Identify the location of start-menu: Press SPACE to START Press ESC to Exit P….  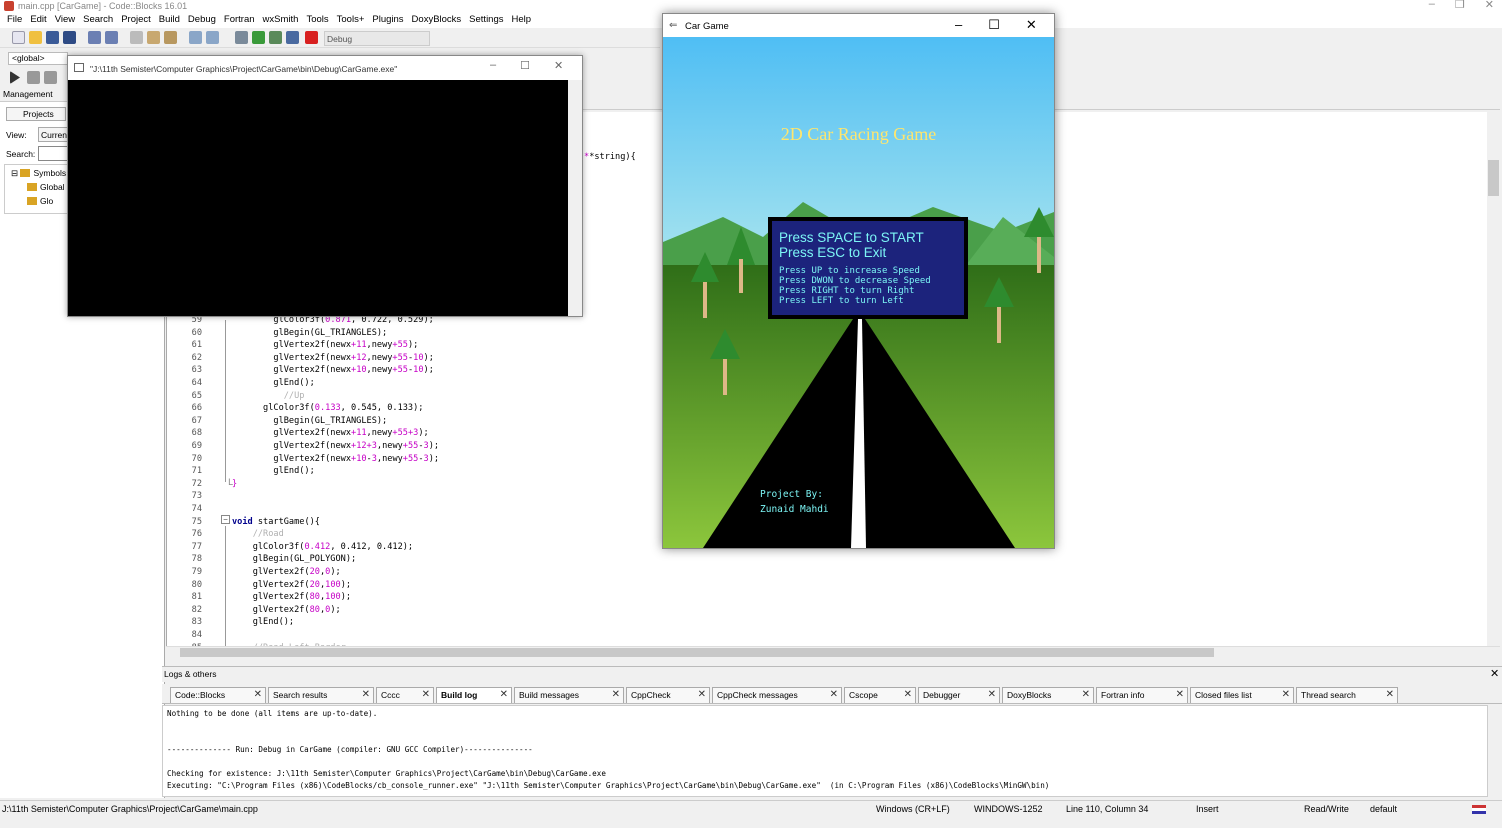
(868, 268).